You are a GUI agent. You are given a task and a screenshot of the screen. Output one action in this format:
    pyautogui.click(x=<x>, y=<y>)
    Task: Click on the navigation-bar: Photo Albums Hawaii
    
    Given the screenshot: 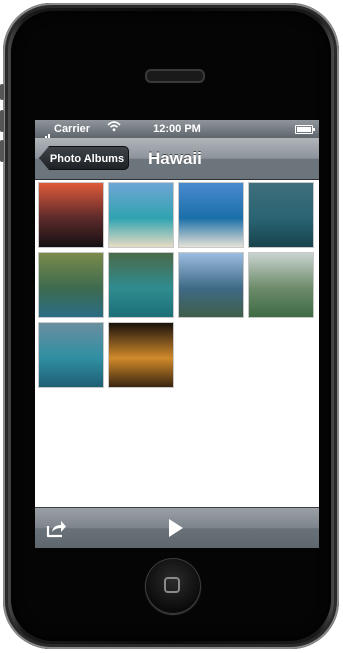 What is the action you would take?
    pyautogui.click(x=177, y=159)
    